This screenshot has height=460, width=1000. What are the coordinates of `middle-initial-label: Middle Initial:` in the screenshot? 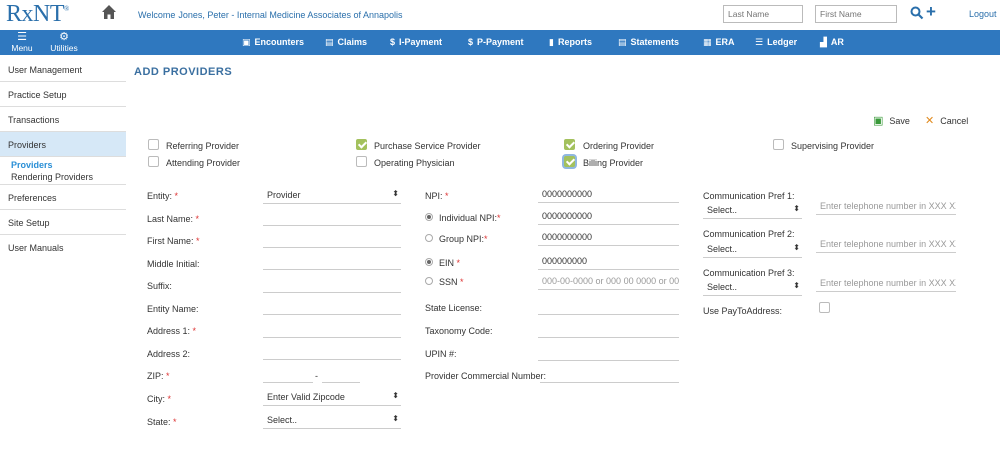 It's located at (173, 264).